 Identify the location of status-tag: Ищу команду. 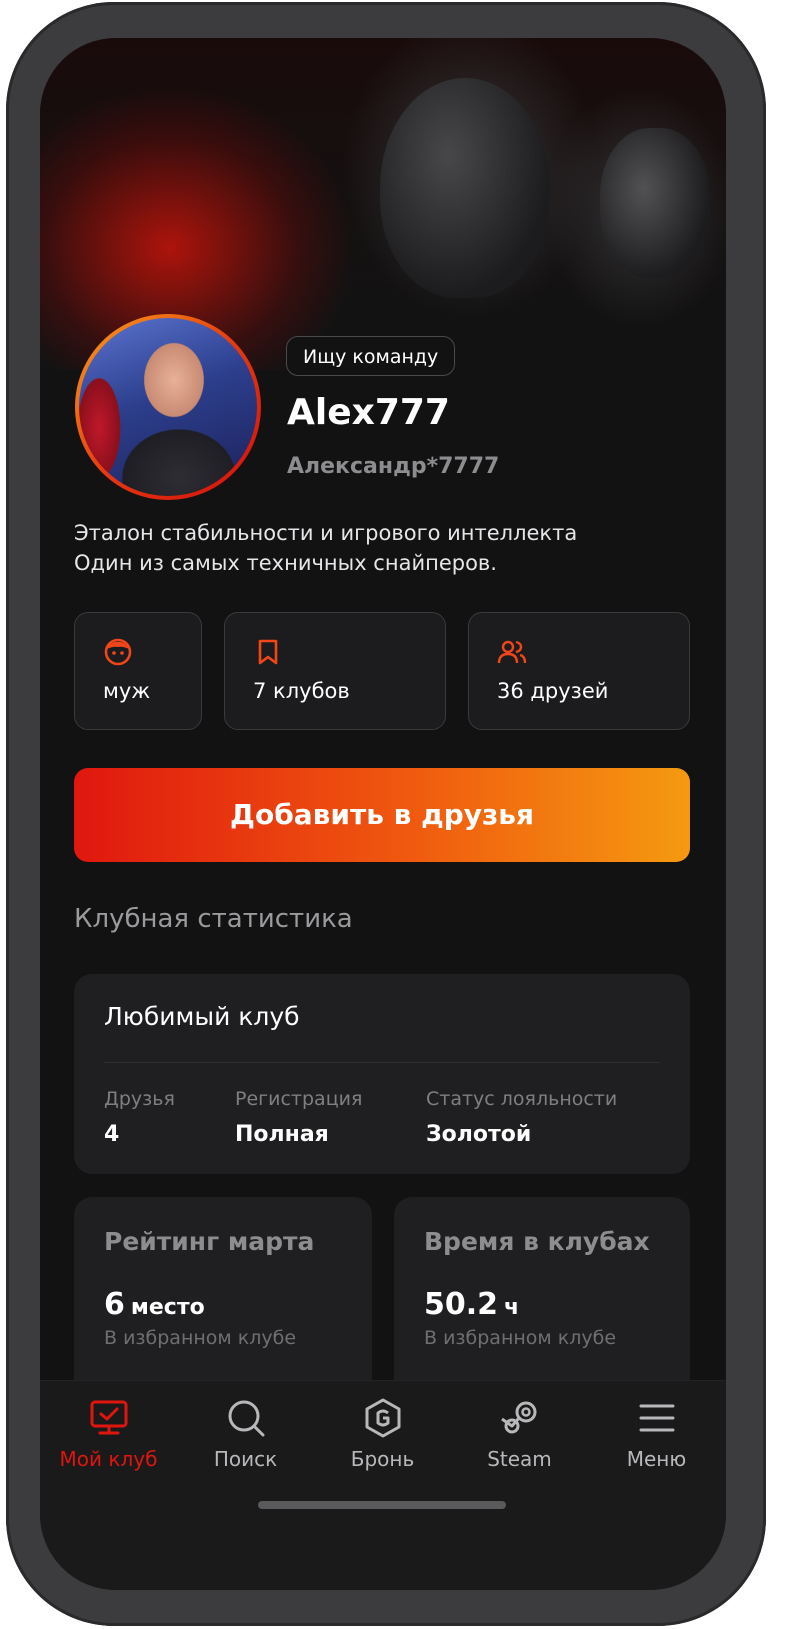
(371, 356).